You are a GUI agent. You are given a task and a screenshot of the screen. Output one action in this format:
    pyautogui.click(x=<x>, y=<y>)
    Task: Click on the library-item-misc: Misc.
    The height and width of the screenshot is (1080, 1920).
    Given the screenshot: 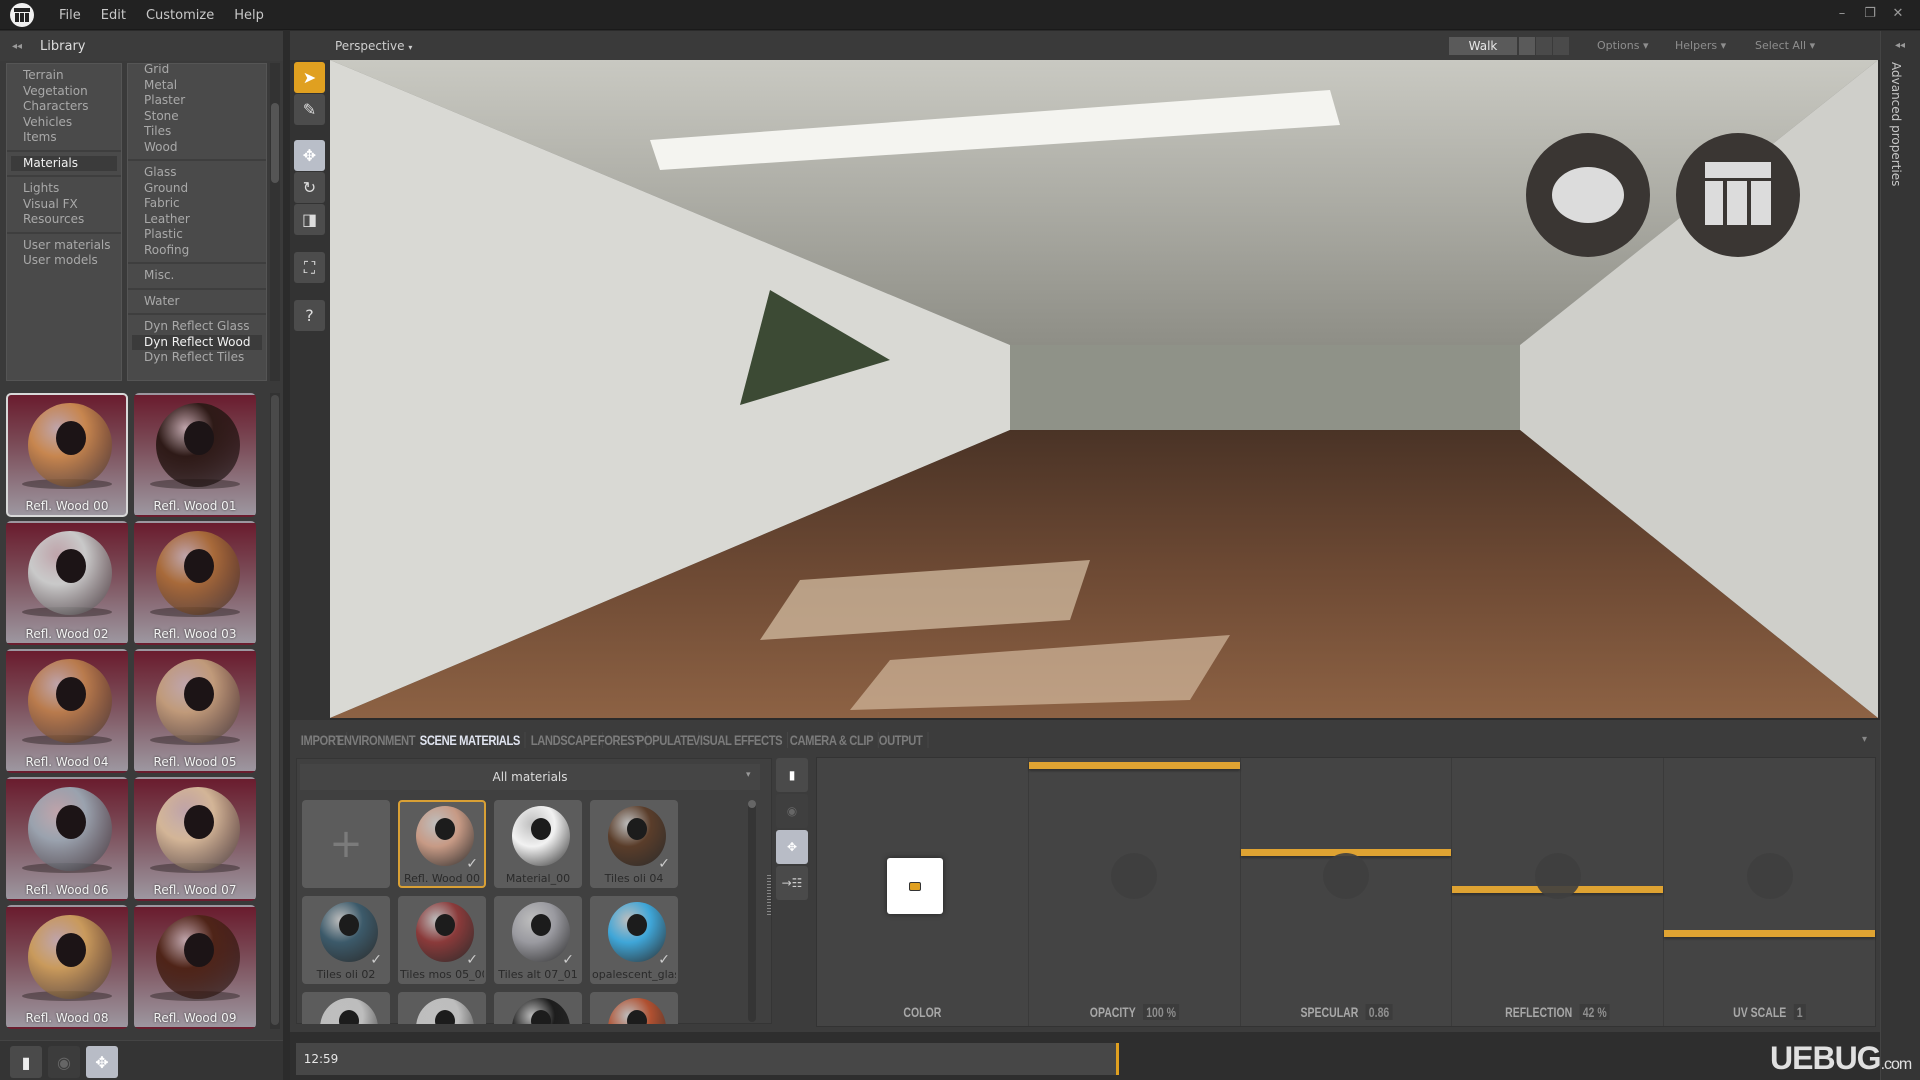 What is the action you would take?
    pyautogui.click(x=197, y=276)
    